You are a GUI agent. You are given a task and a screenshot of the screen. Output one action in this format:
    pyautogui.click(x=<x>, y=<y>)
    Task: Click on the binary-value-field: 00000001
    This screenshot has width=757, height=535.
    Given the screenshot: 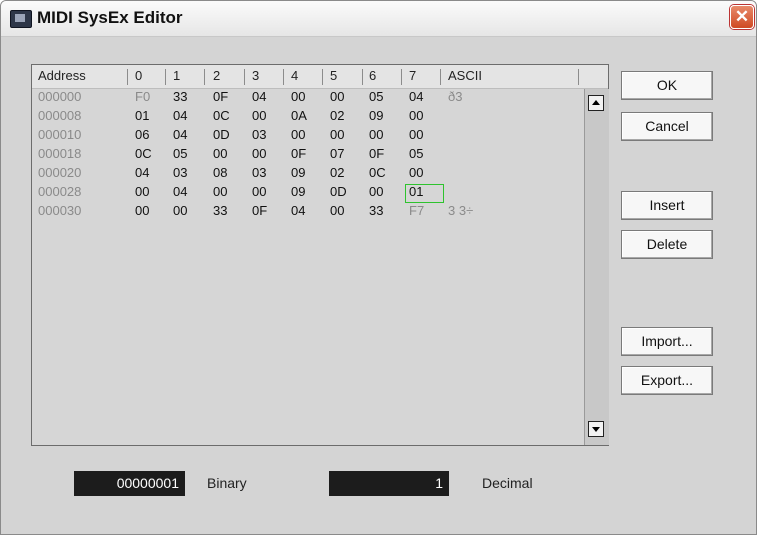 What is the action you would take?
    pyautogui.click(x=129, y=483)
    